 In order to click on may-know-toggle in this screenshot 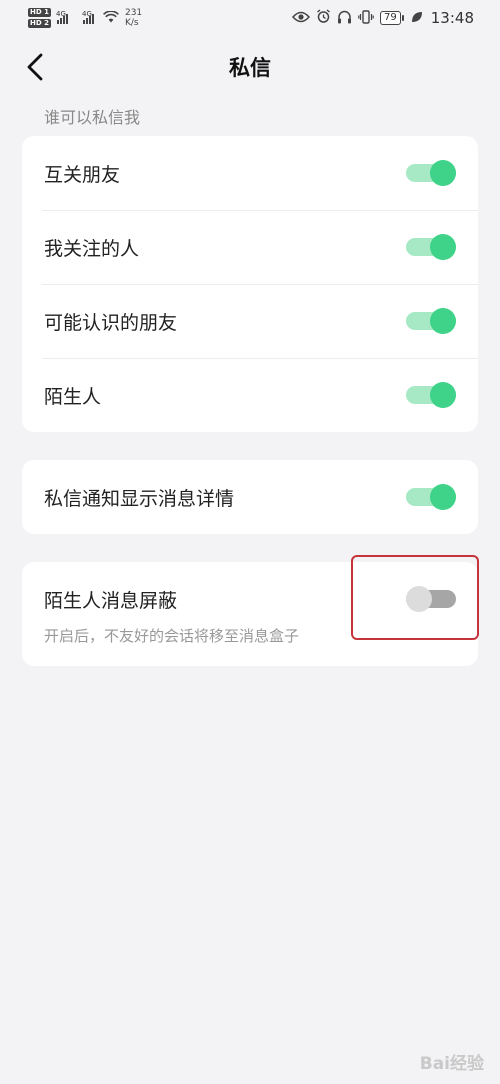, I will do `click(431, 321)`.